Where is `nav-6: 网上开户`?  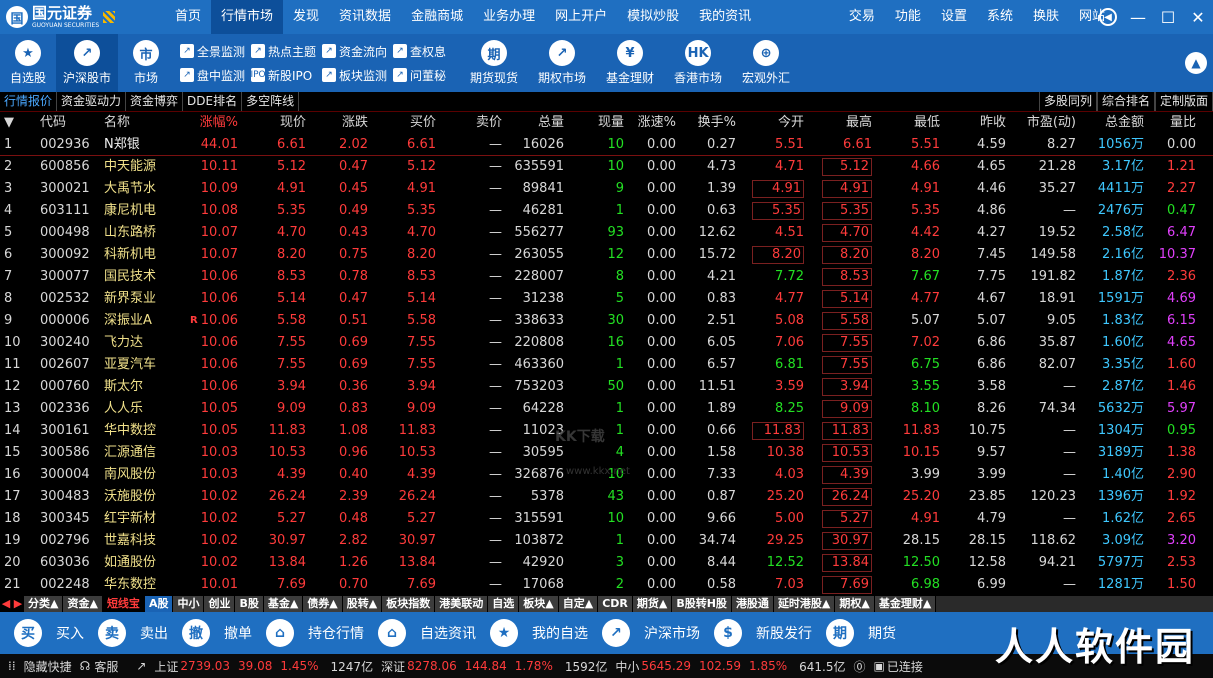
nav-6: 网上开户 is located at coordinates (581, 17).